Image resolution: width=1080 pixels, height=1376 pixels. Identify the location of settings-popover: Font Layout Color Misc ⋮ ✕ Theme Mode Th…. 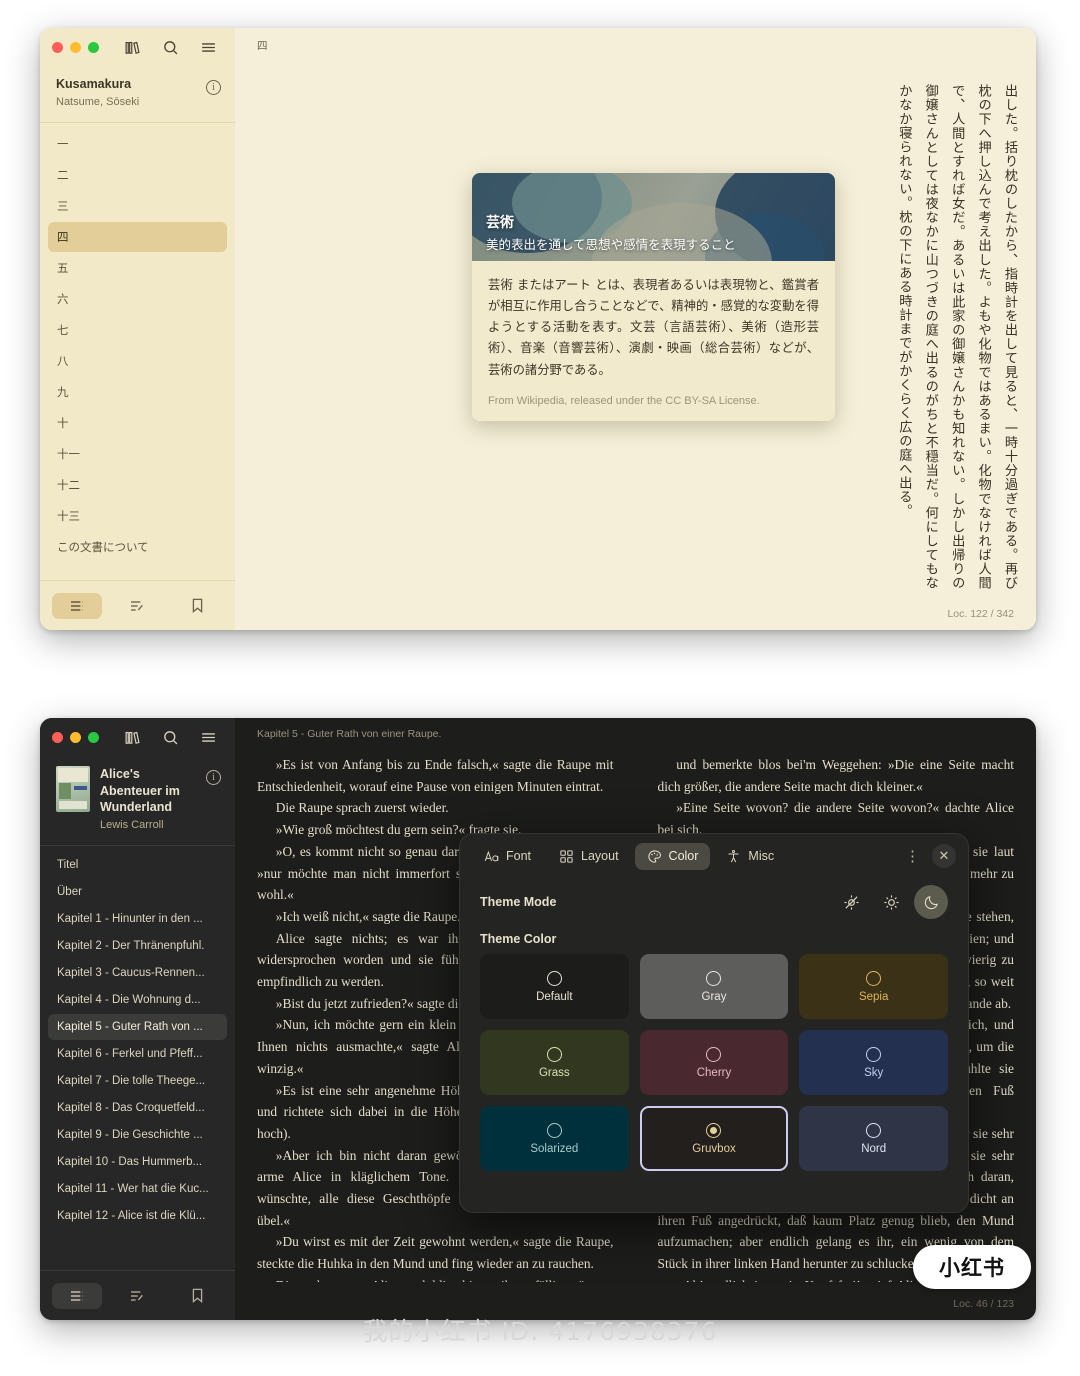
(714, 1023).